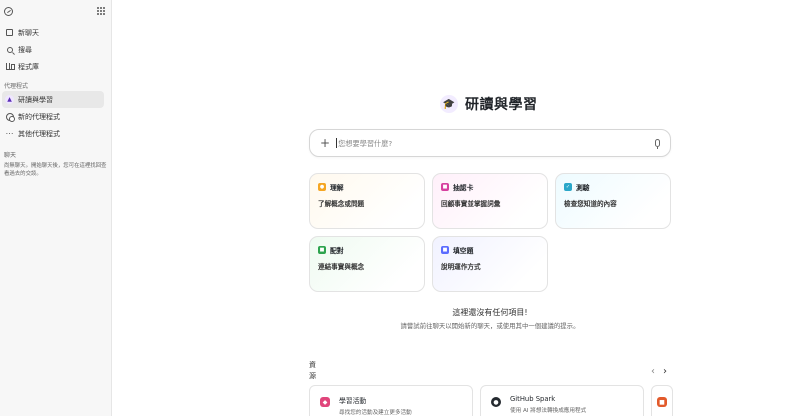 This screenshot has height=416, width=800. I want to click on card-head: ■ 配對, so click(367, 250).